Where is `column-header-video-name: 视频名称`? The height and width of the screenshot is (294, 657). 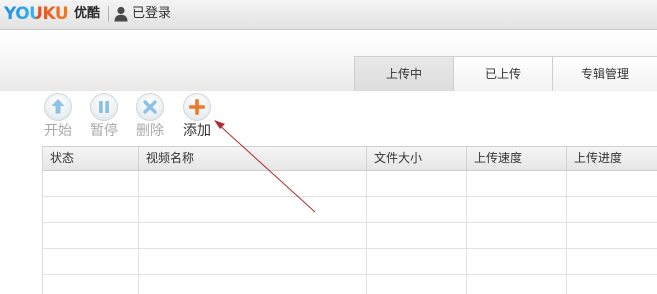 column-header-video-name: 视频名称 is located at coordinates (253, 158).